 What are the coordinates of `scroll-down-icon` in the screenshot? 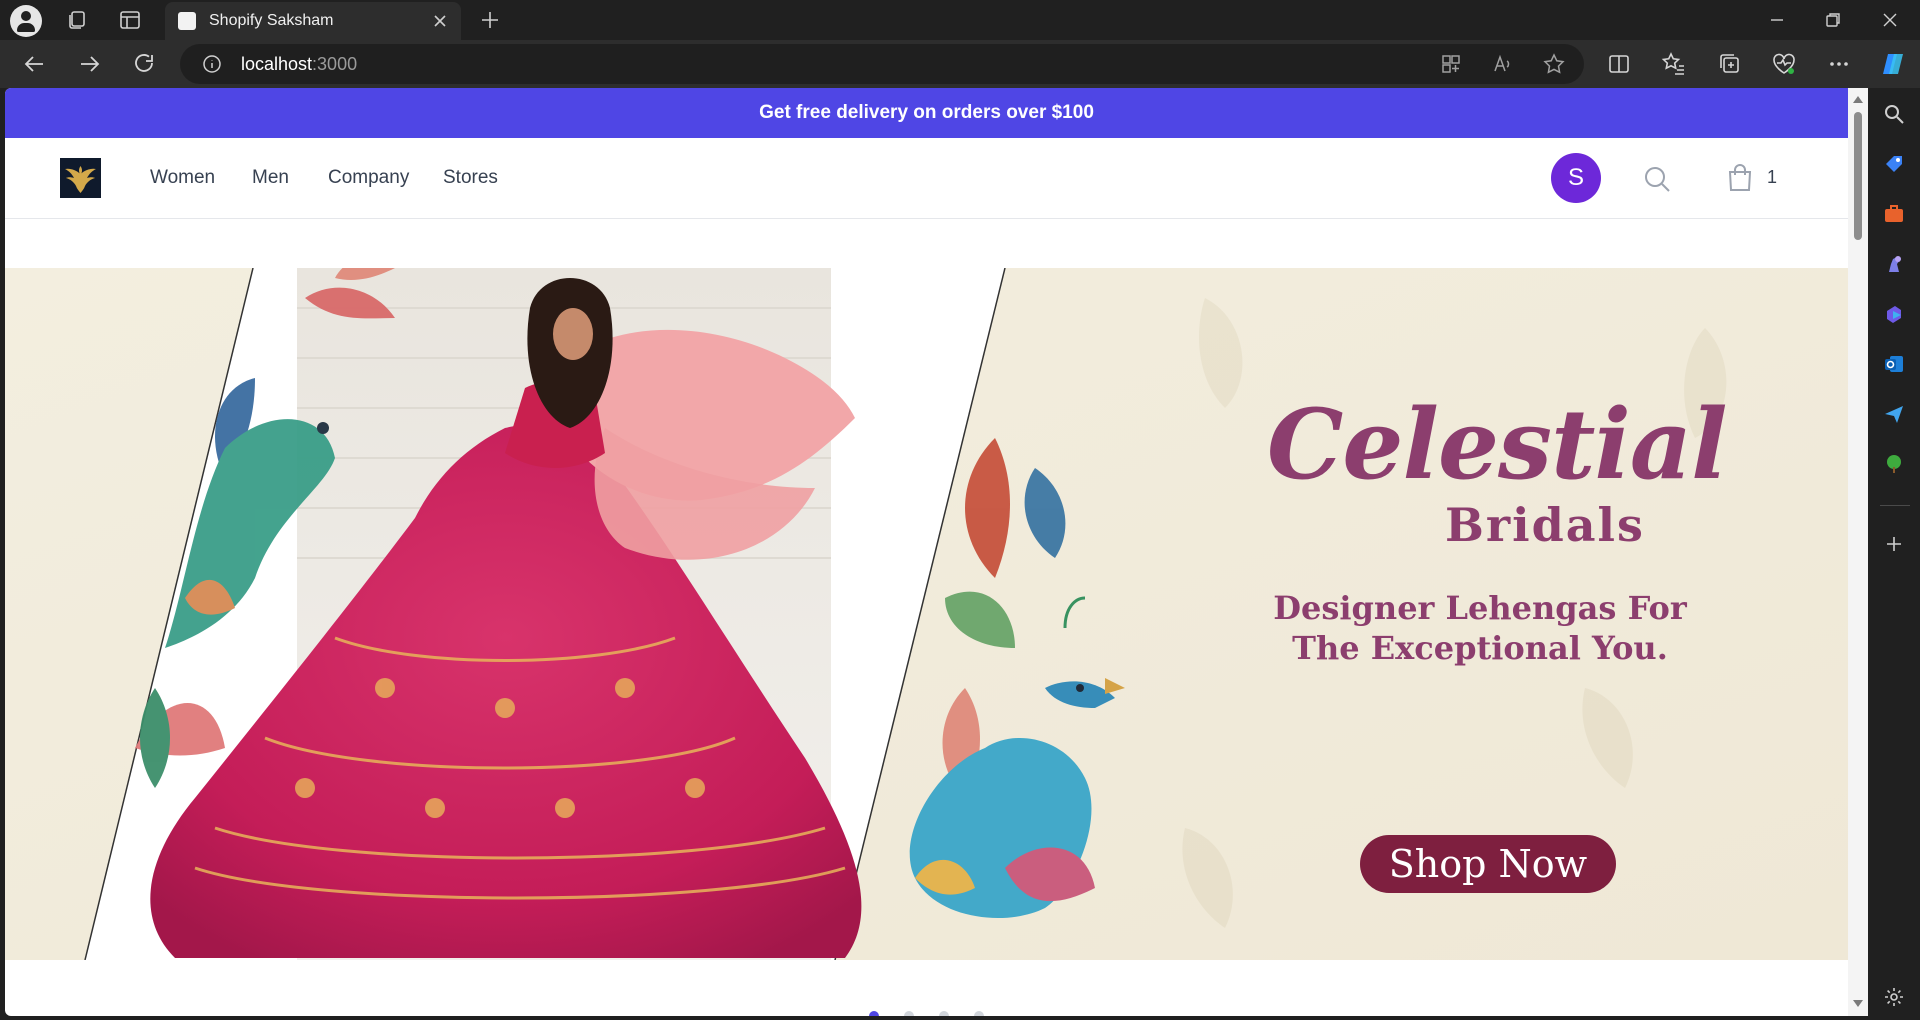 It's located at (1858, 1003).